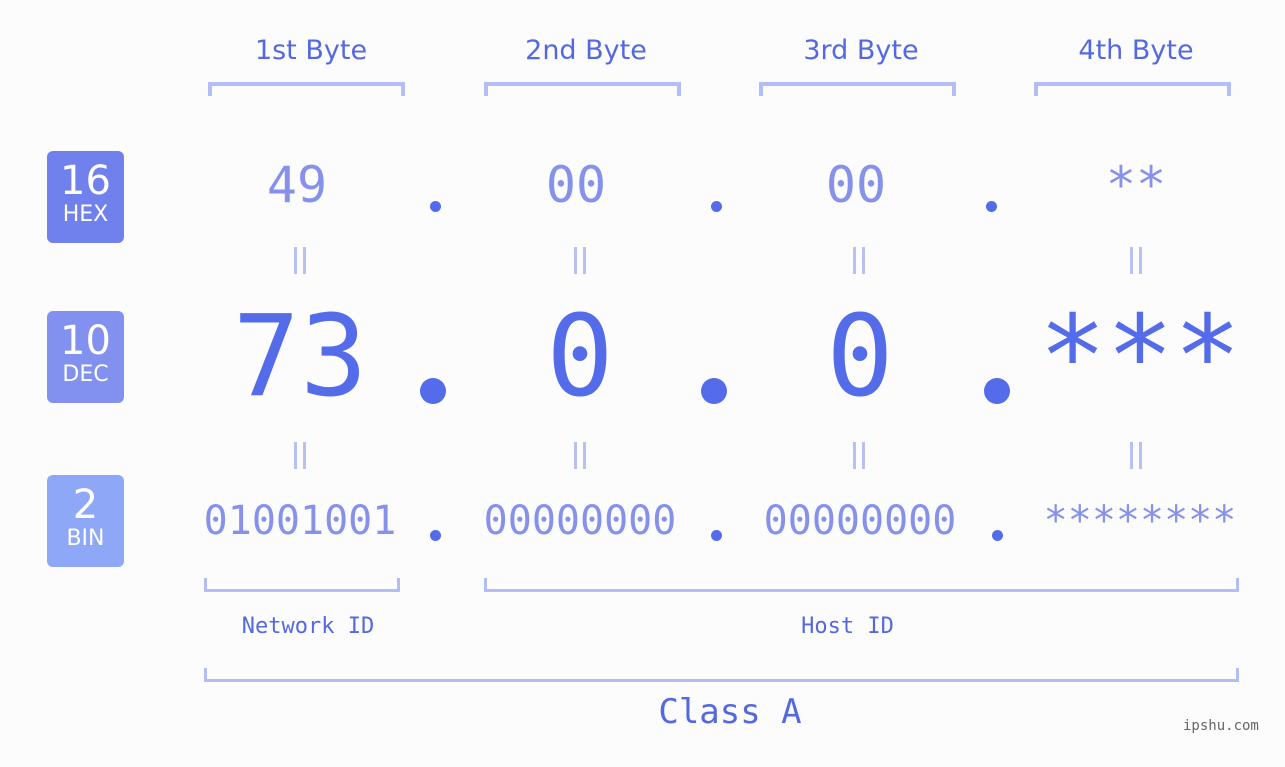  What do you see at coordinates (85, 505) in the screenshot?
I see `bin-badge-number: 2` at bounding box center [85, 505].